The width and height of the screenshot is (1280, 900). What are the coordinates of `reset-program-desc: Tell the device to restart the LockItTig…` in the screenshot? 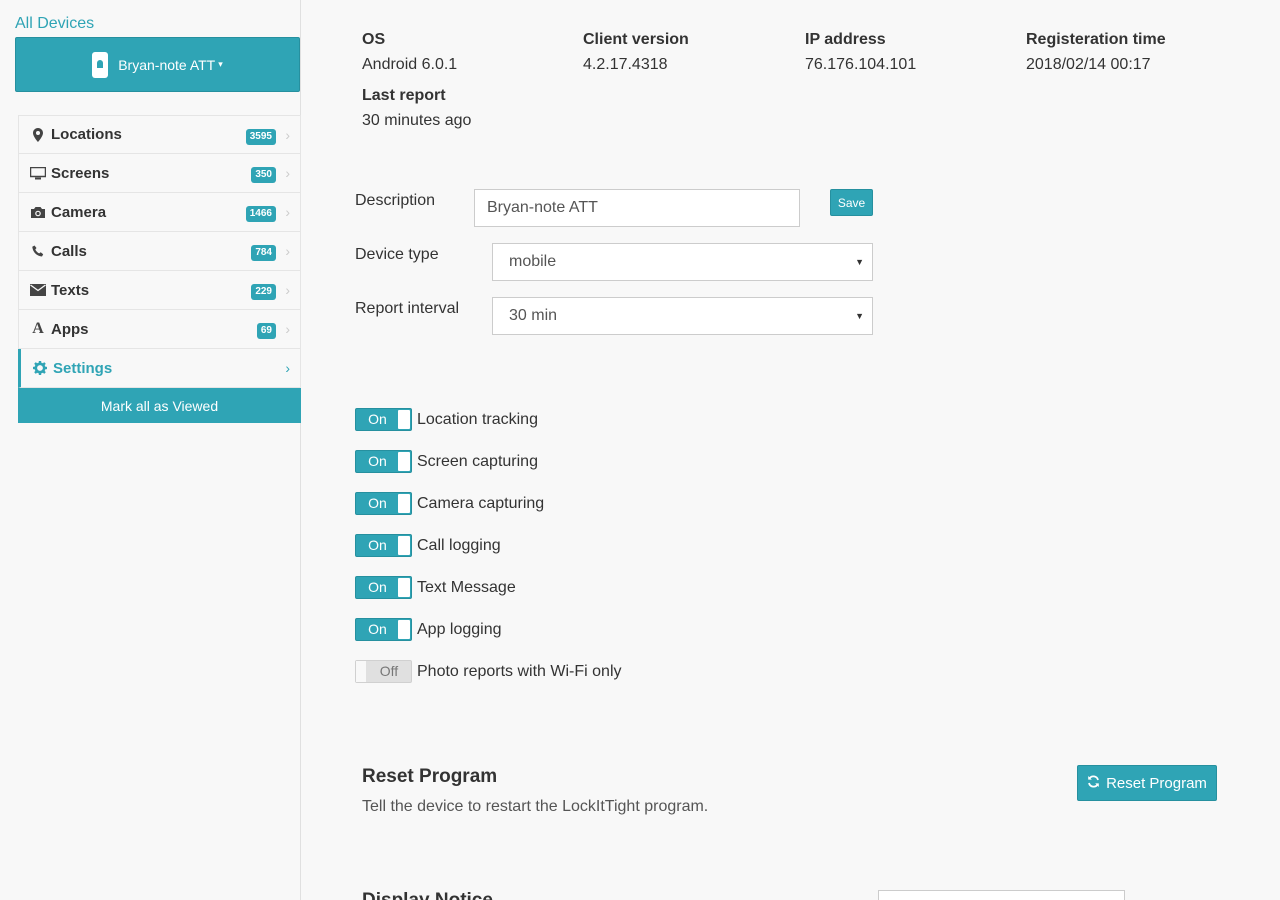 It's located at (535, 806).